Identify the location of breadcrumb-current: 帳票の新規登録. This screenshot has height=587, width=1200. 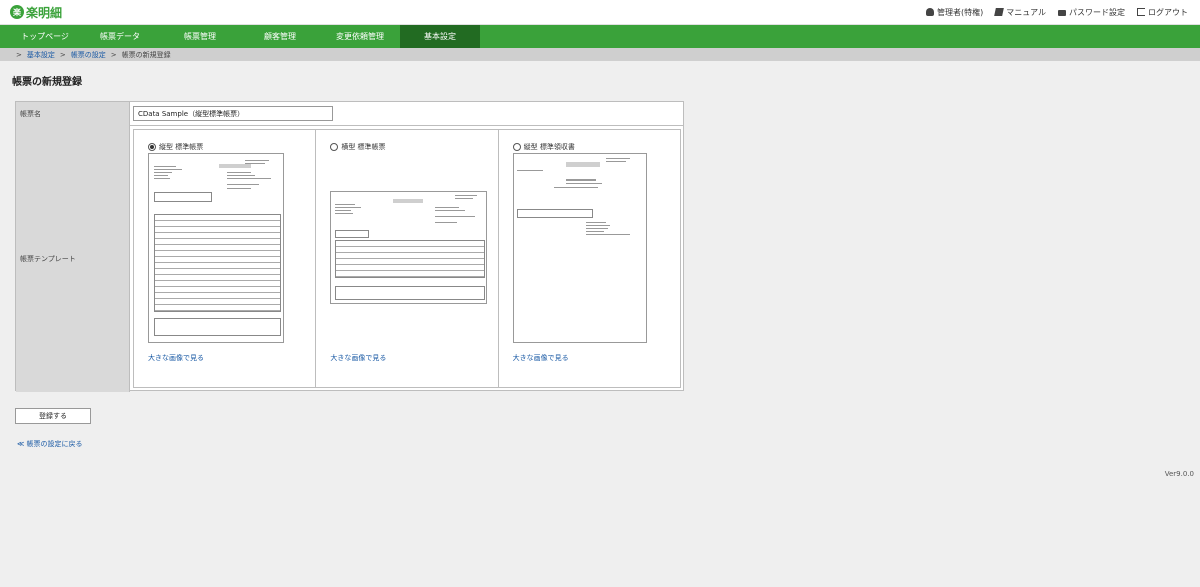
(146, 54).